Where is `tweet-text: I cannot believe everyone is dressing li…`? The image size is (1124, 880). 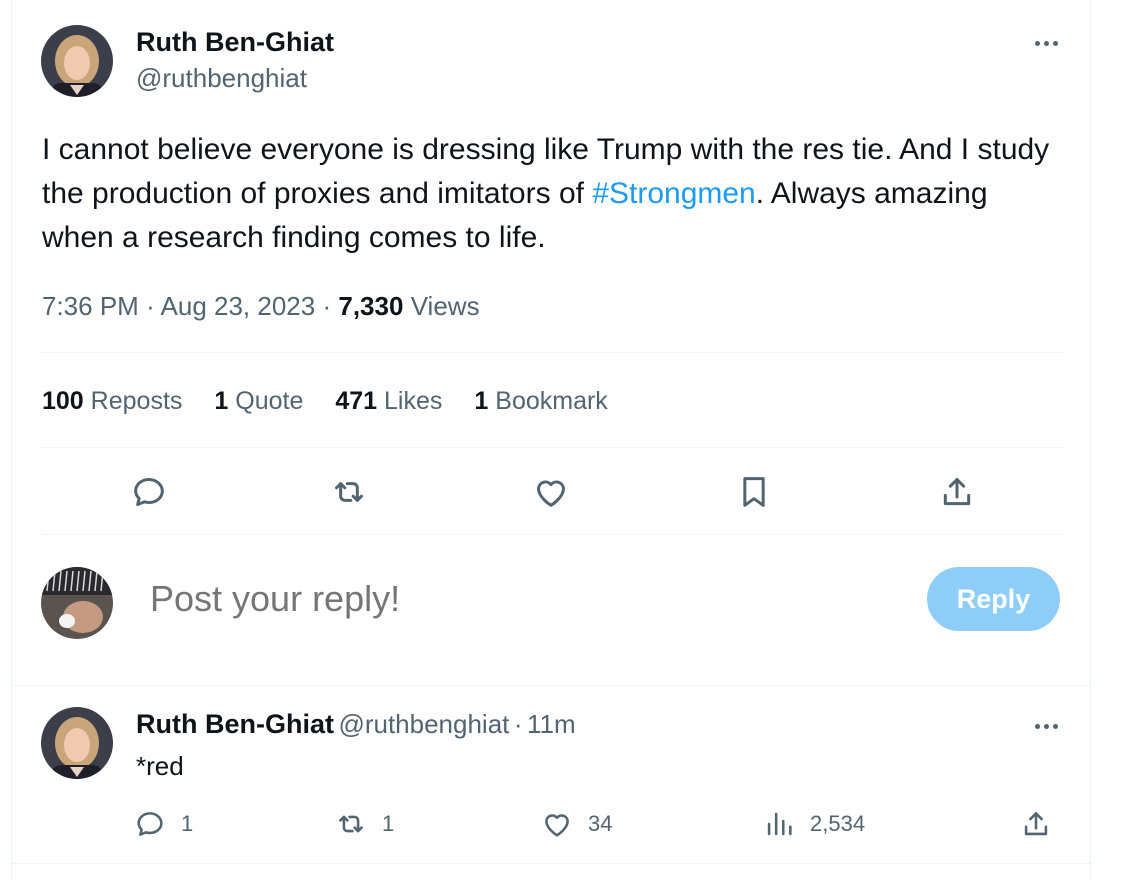
tweet-text: I cannot believe everyone is dressing li… is located at coordinates (547, 194).